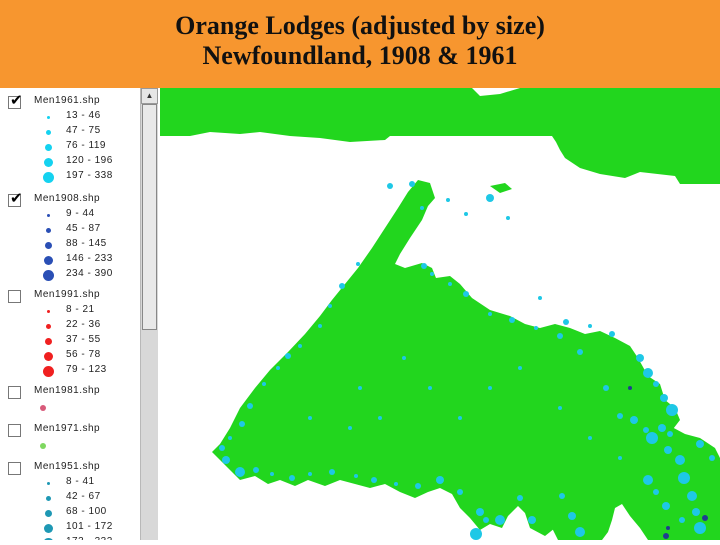  What do you see at coordinates (83, 130) in the screenshot?
I see `legend-class-label: 47 - 75` at bounding box center [83, 130].